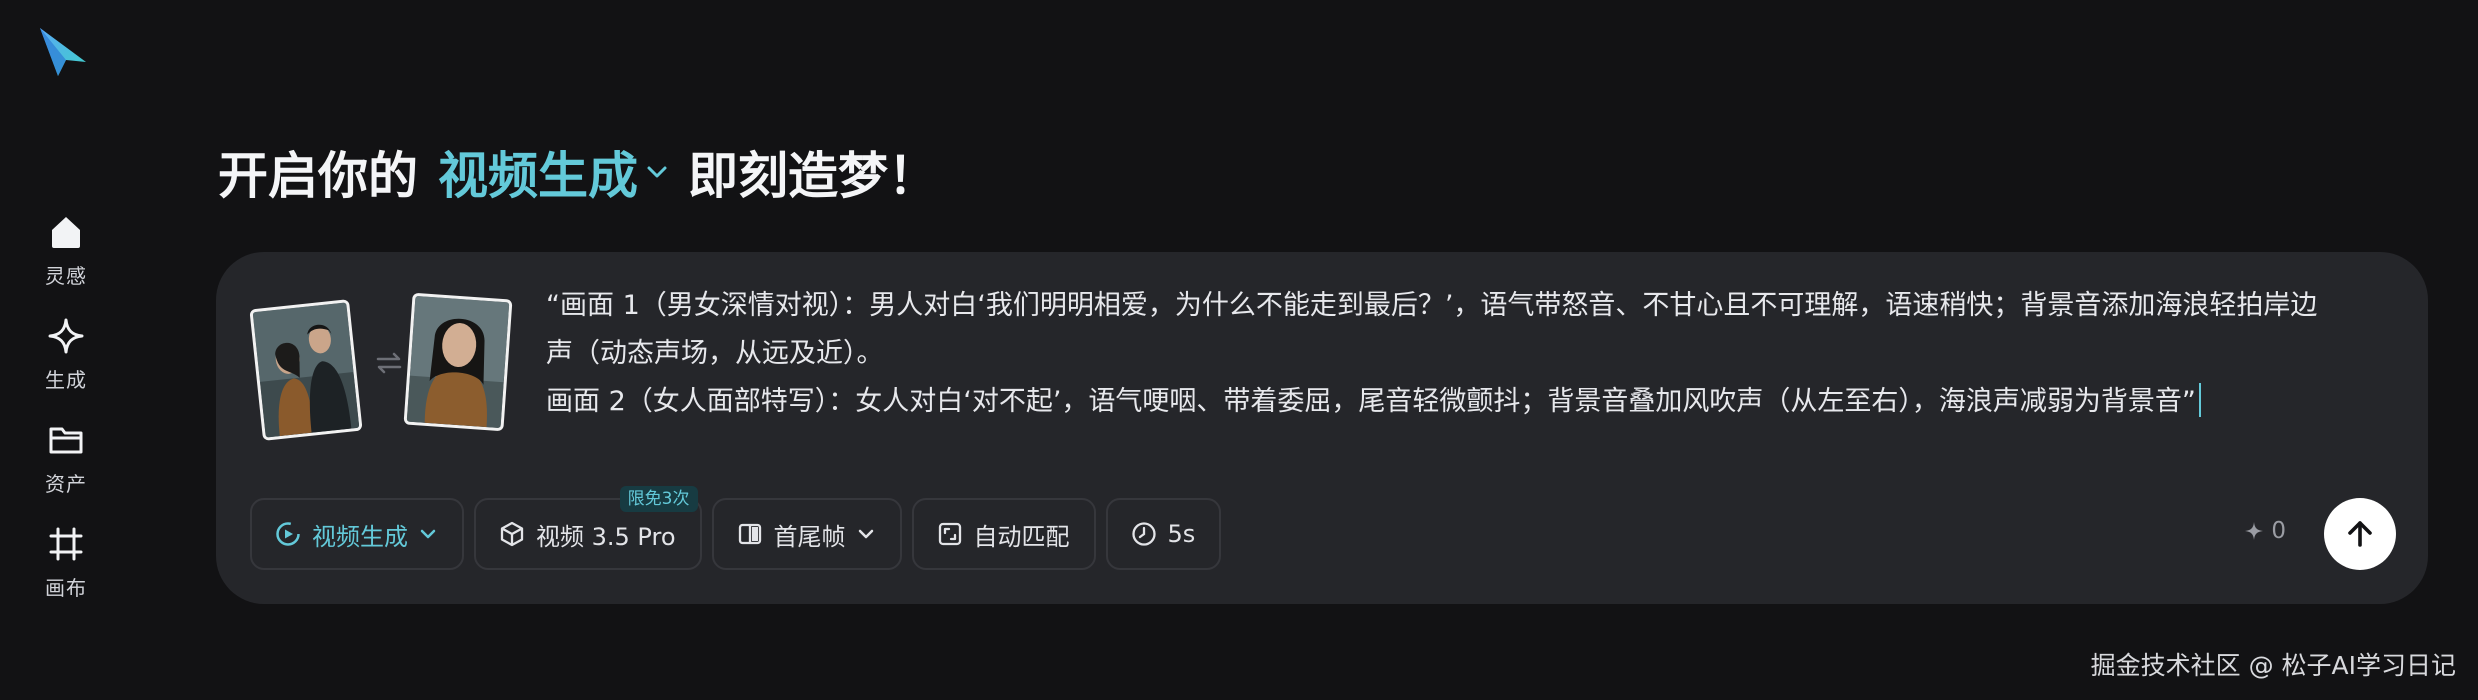 This screenshot has width=2478, height=700. What do you see at coordinates (318, 176) in the screenshot?
I see `headline-prefix: 开启你的` at bounding box center [318, 176].